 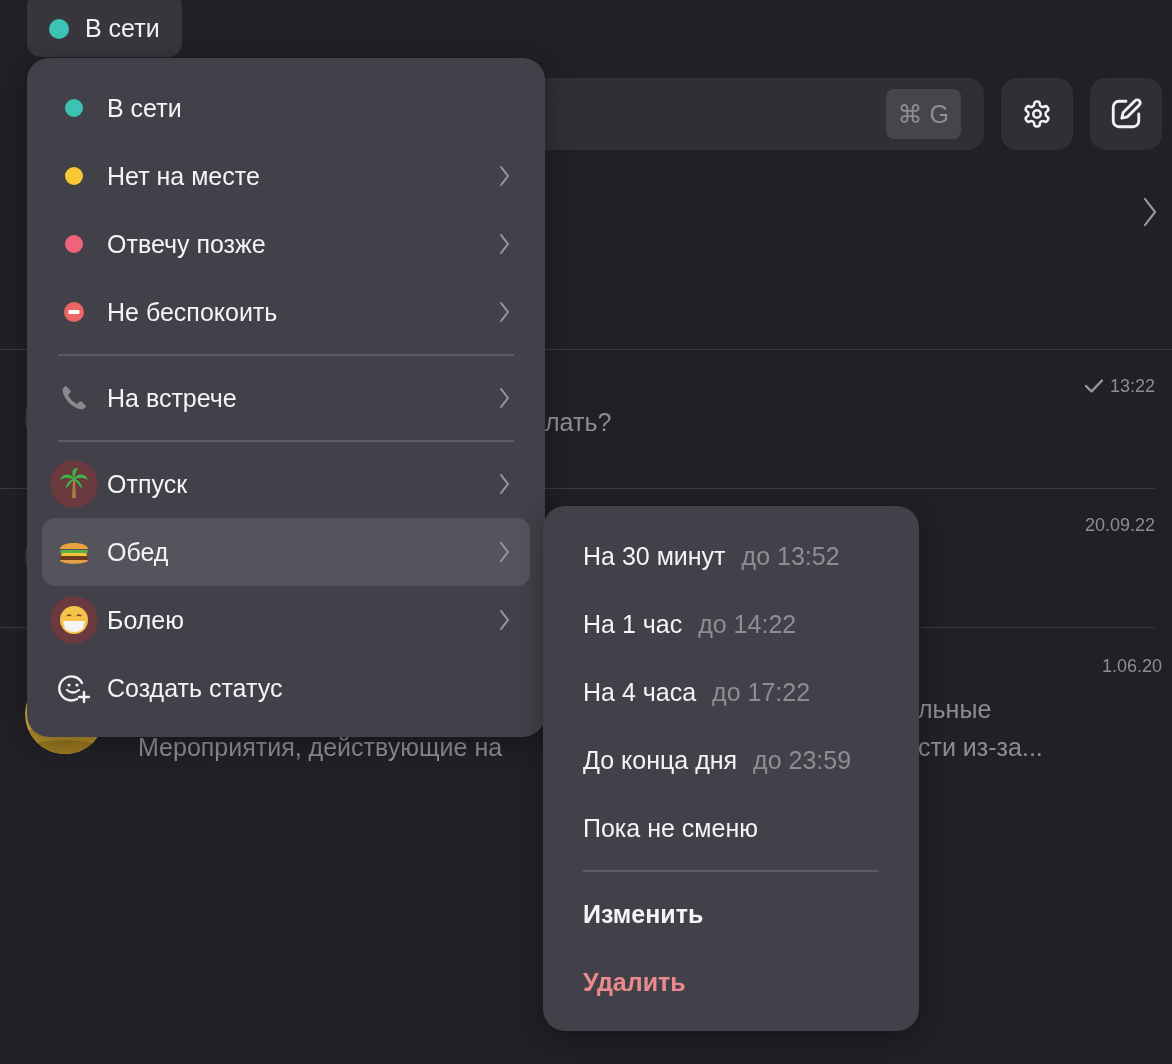 What do you see at coordinates (286, 312) in the screenshot?
I see `status-menu-item: Не беспокоить` at bounding box center [286, 312].